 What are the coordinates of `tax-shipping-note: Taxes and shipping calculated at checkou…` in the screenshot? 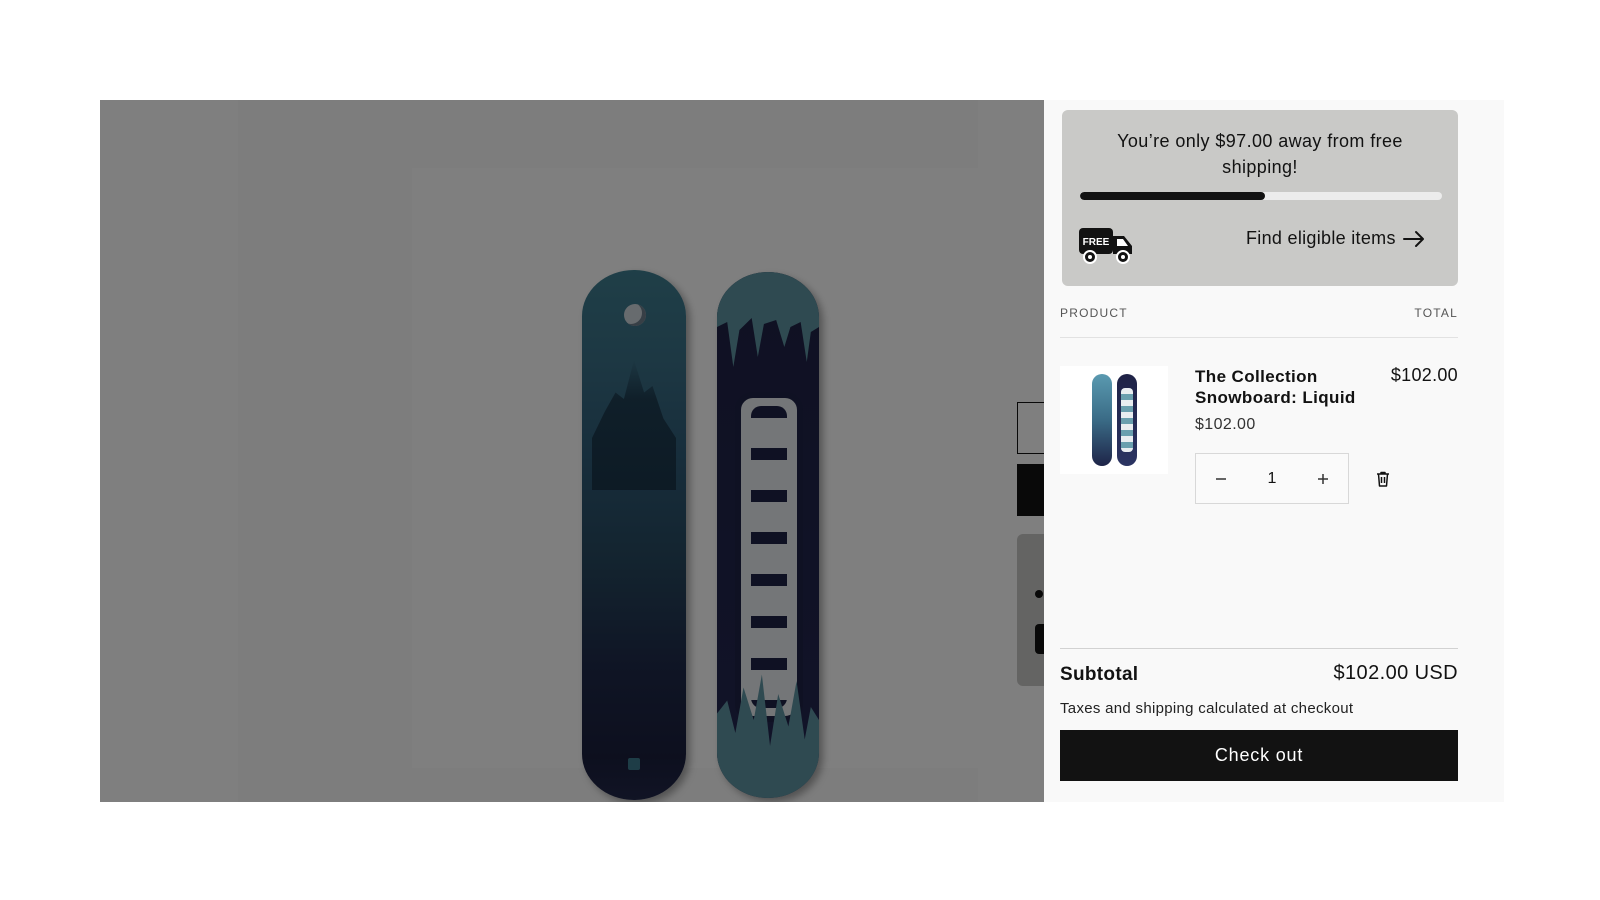 It's located at (1207, 708).